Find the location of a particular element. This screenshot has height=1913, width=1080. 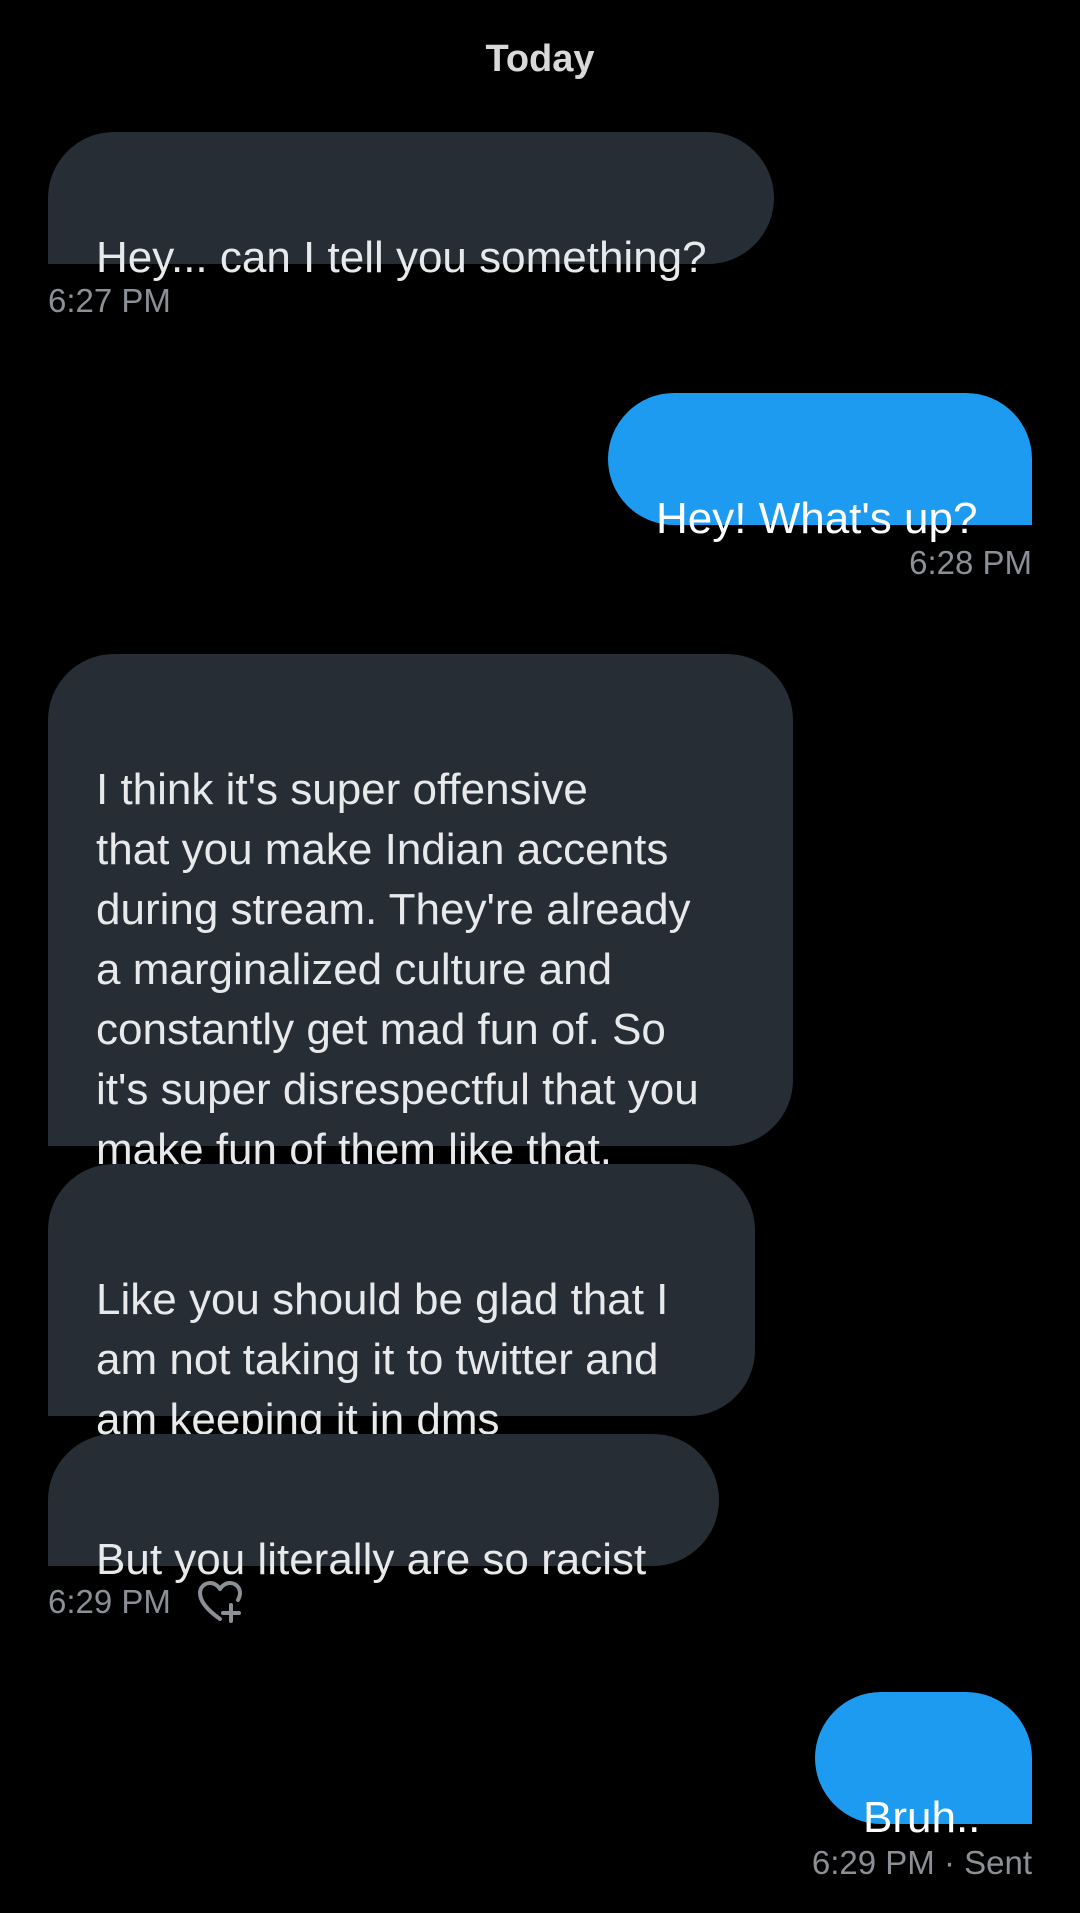

message-timestamp: 6:29 PM · Sent is located at coordinates (921, 1862).